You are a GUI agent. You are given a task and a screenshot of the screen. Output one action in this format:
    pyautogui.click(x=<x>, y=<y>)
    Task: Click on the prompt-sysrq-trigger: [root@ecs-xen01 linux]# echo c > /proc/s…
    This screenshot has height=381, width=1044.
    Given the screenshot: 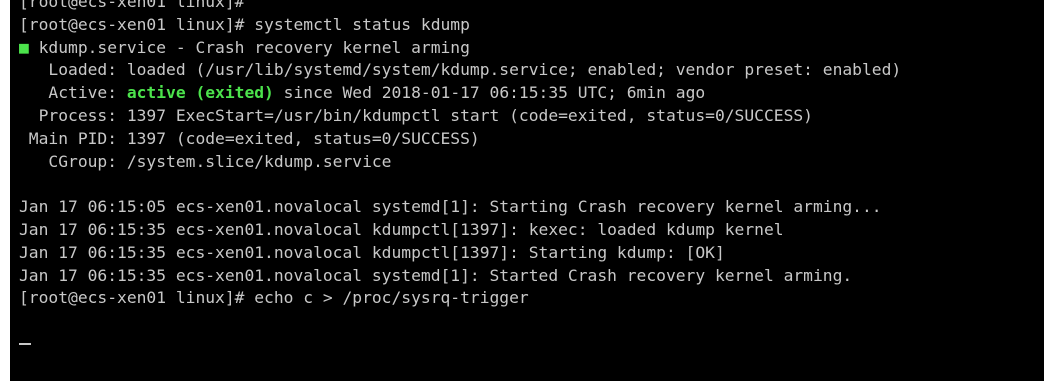 What is the action you would take?
    pyautogui.click(x=274, y=298)
    